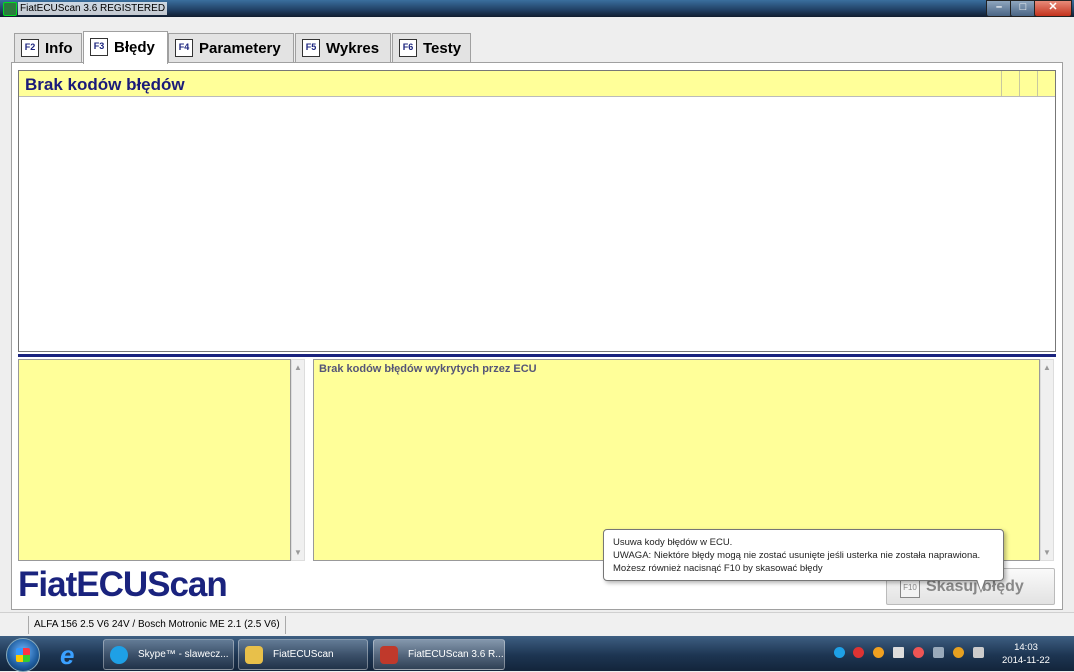 This screenshot has height=672, width=1074. I want to click on maximize-button: □, so click(1023, 8).